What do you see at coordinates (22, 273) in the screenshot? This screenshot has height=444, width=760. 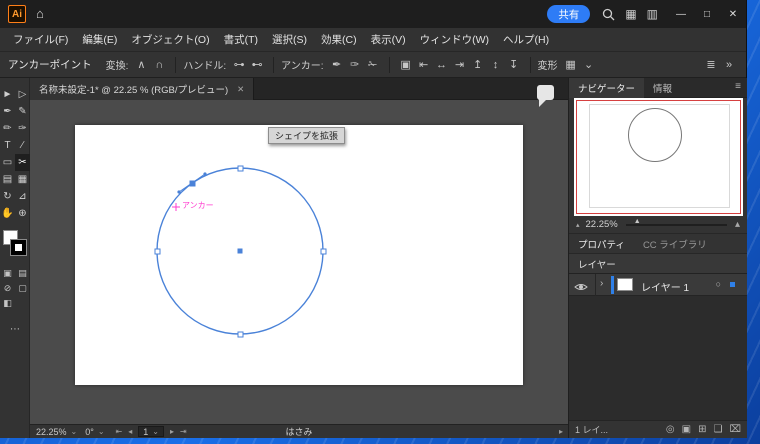 I see `gradient-button: ▤` at bounding box center [22, 273].